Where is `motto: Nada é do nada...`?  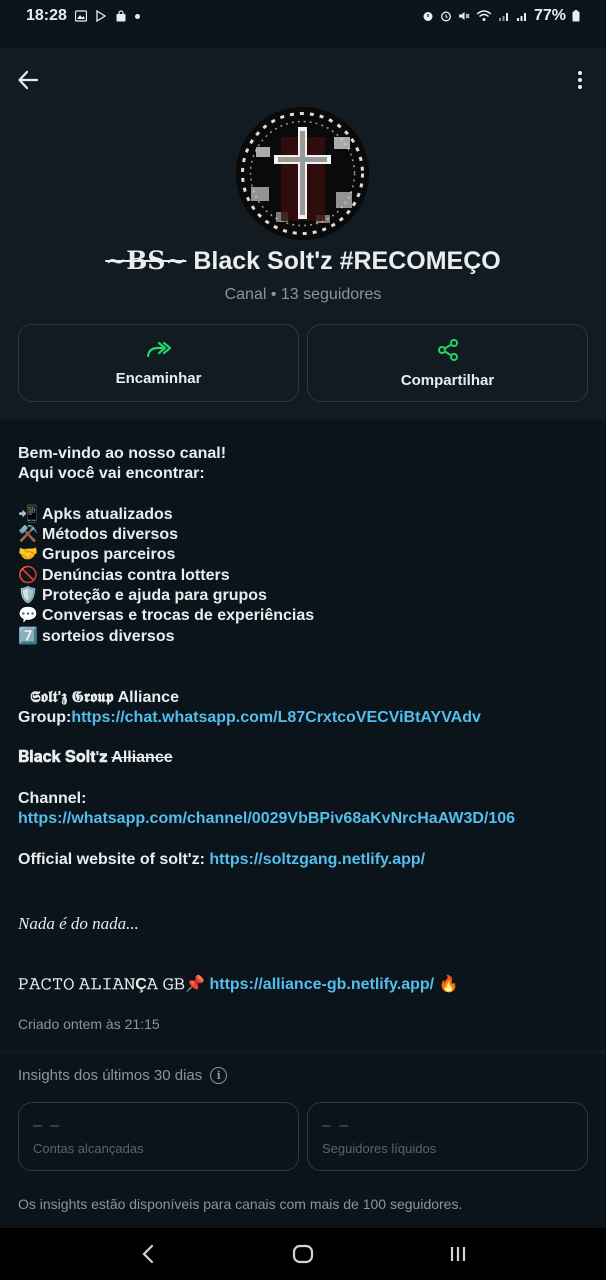
motto: Nada é do nada... is located at coordinates (78, 923).